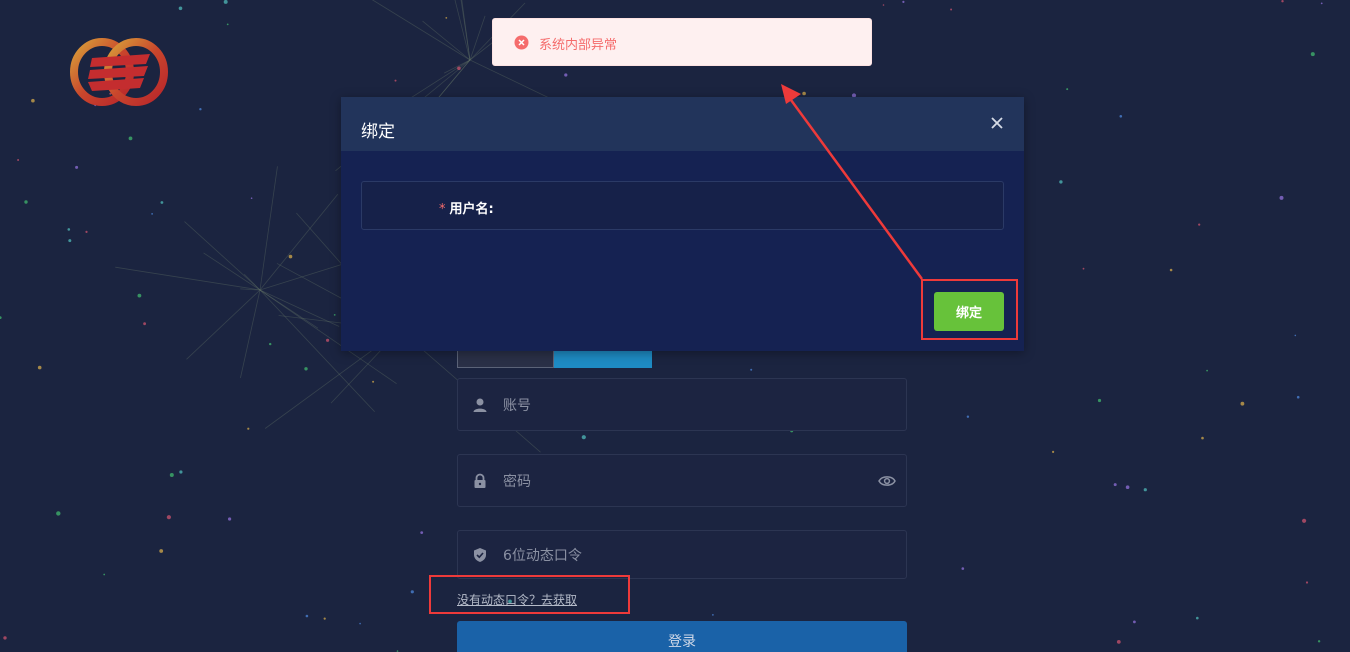 Image resolution: width=1350 pixels, height=652 pixels. I want to click on username-label: * 用户名:, so click(466, 207).